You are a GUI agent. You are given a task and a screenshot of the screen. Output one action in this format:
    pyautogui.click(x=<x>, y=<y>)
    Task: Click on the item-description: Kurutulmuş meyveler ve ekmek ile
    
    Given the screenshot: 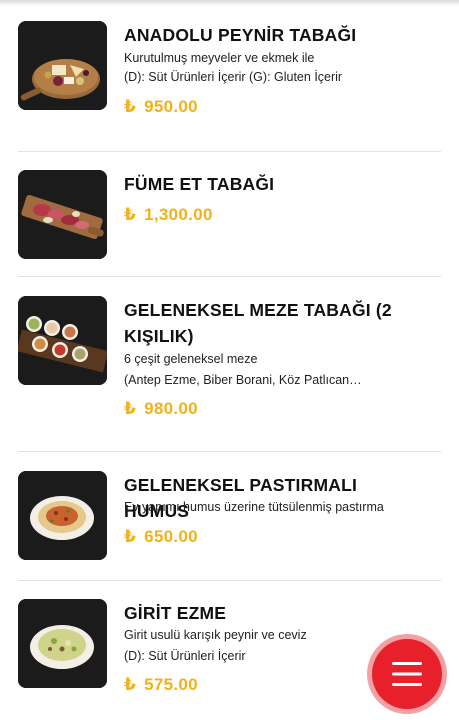 What is the action you would take?
    pyautogui.click(x=219, y=58)
    